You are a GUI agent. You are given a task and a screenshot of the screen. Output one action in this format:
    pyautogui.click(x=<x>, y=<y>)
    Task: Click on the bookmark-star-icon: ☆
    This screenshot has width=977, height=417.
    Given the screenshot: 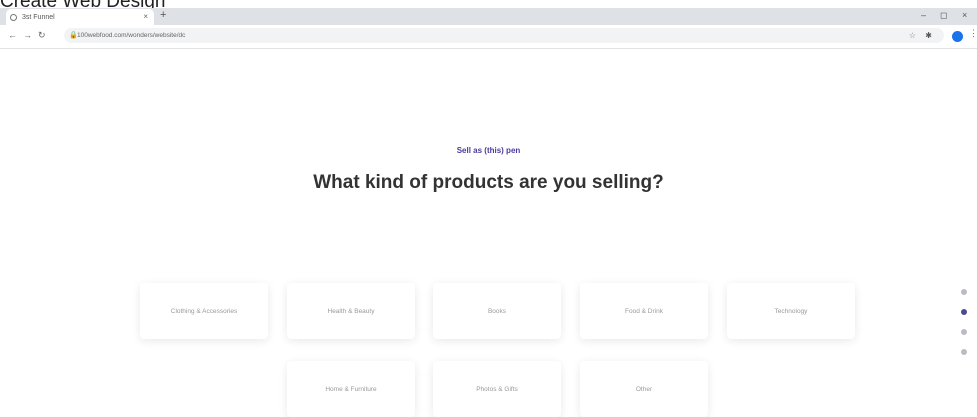 What is the action you would take?
    pyautogui.click(x=912, y=35)
    